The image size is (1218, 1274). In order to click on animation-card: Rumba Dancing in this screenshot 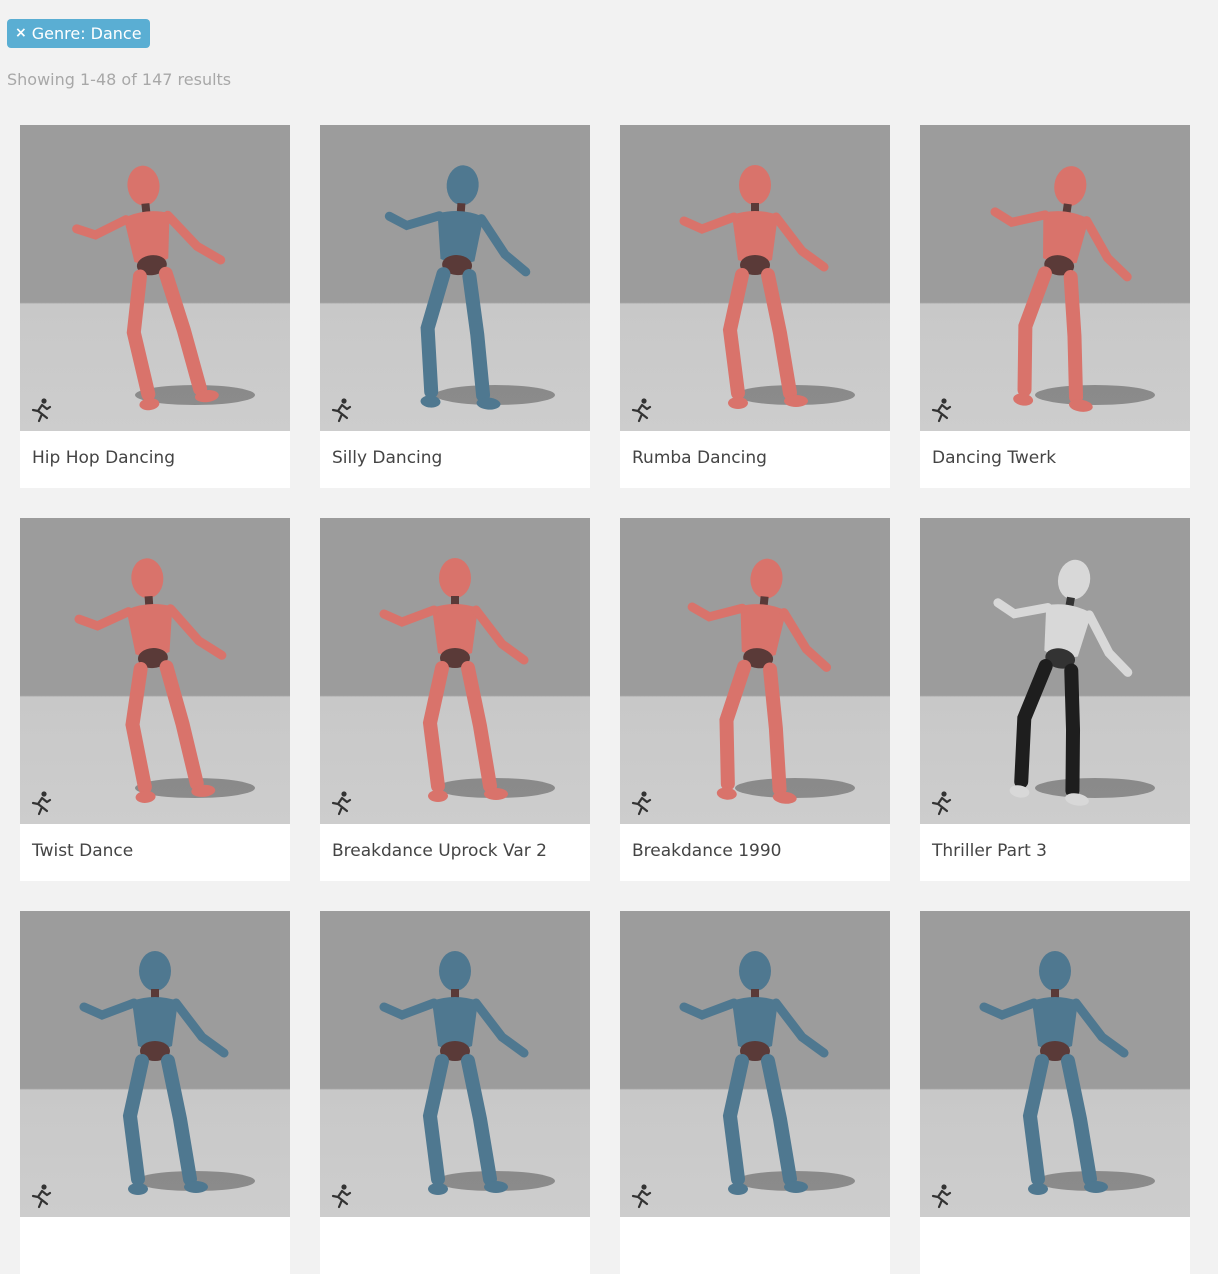, I will do `click(755, 306)`.